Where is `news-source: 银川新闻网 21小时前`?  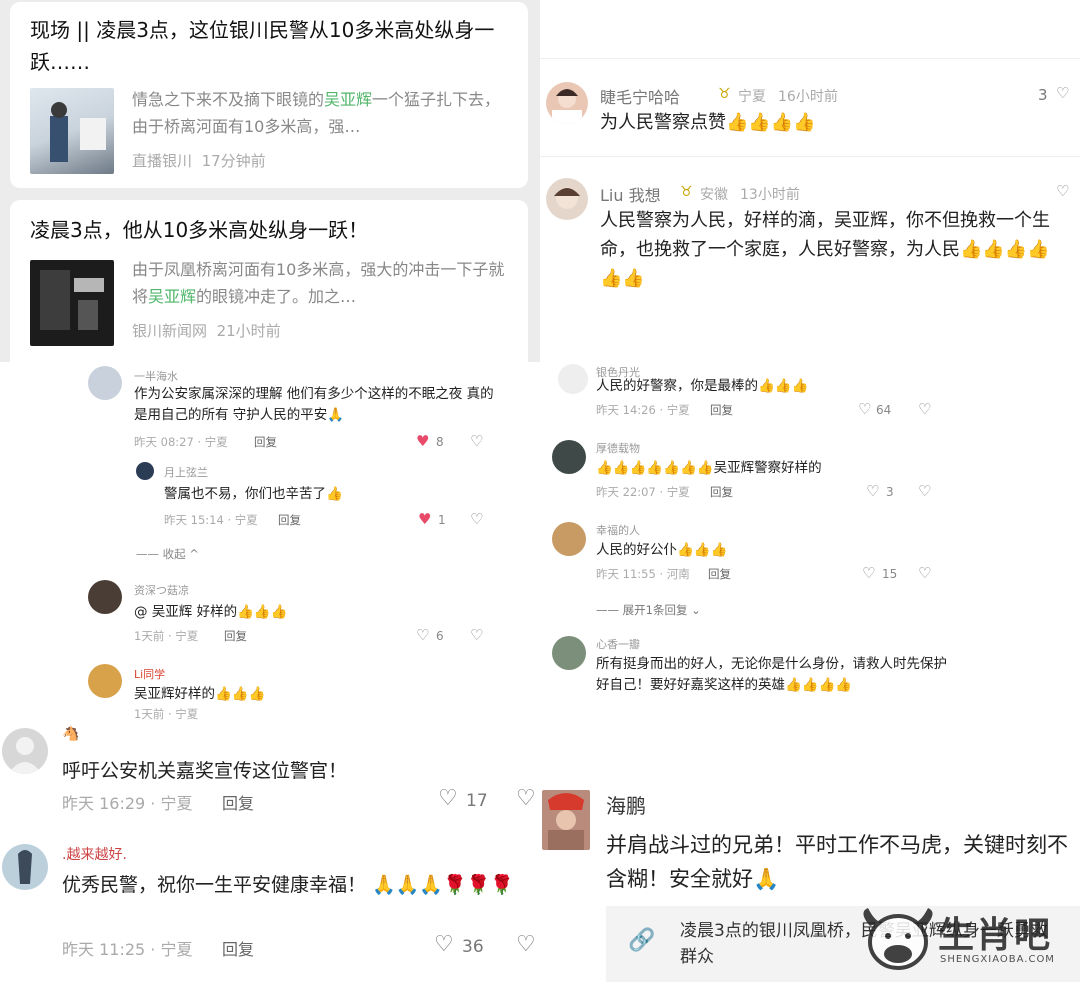 news-source: 银川新闻网 21小时前 is located at coordinates (206, 331).